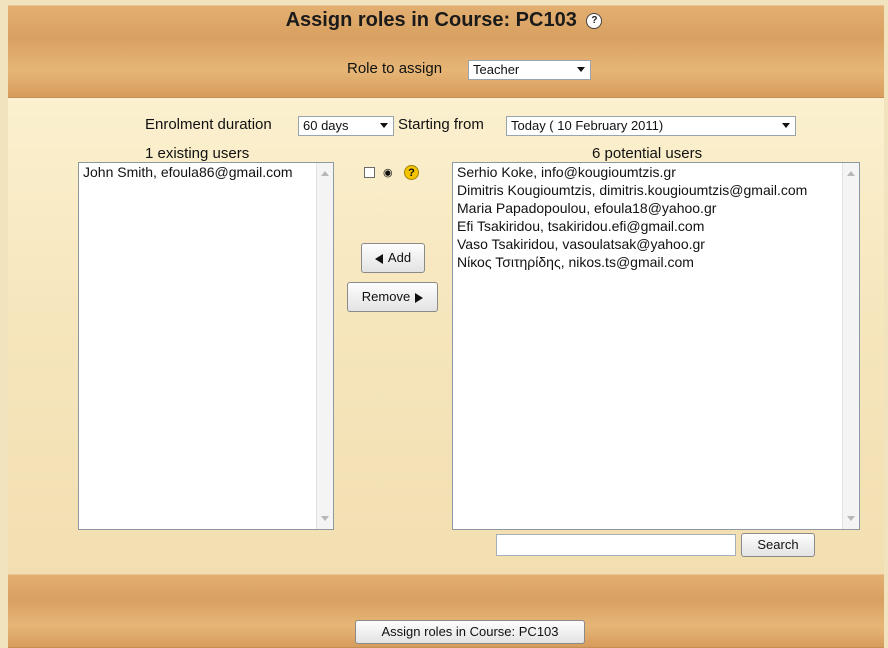  What do you see at coordinates (496, 69) in the screenshot?
I see `role-select-value: Teacher` at bounding box center [496, 69].